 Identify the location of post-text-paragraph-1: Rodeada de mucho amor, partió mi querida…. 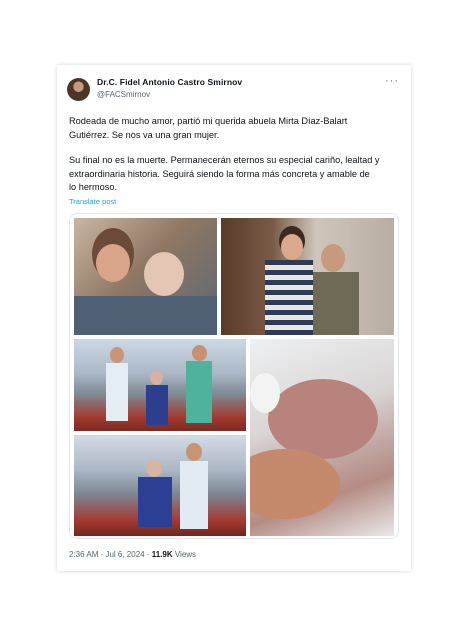
(208, 128).